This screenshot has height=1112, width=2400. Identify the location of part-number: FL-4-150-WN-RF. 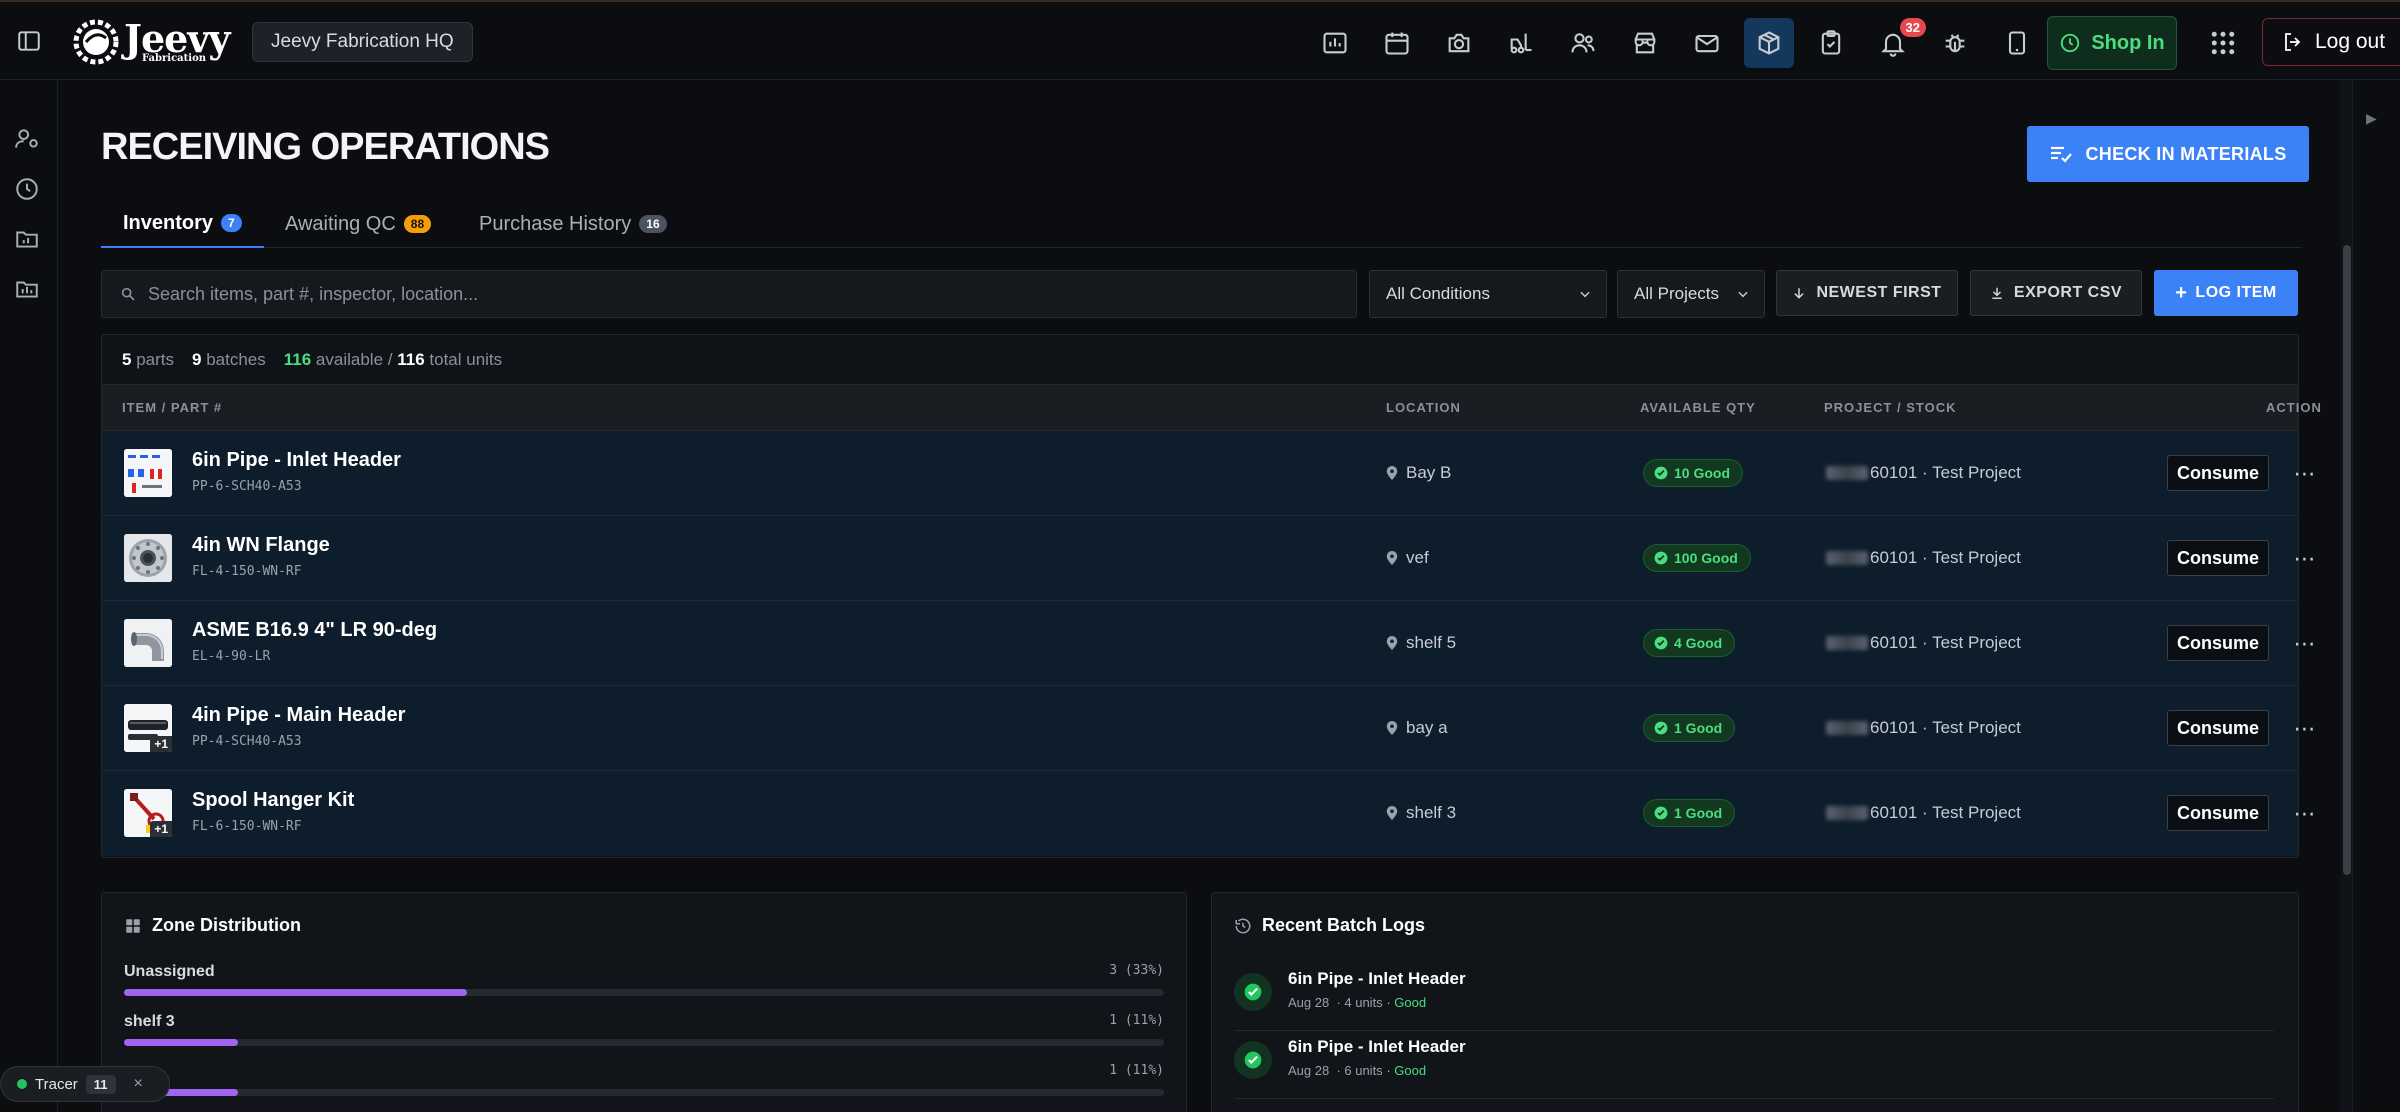
(247, 571).